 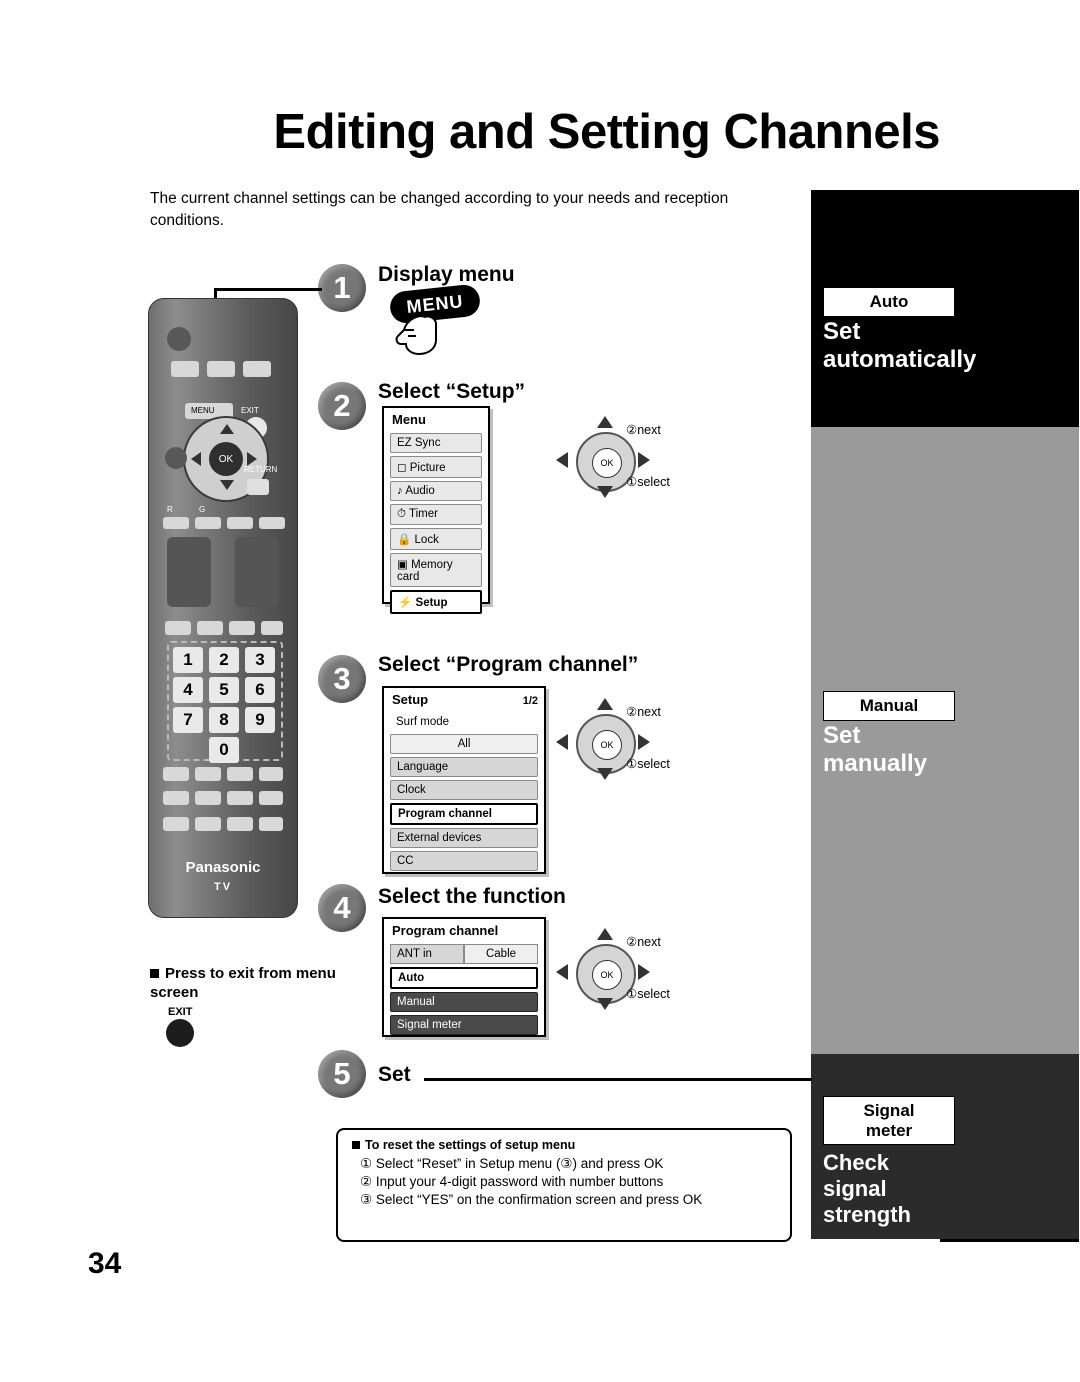 I want to click on nav-next-num-1: ②, so click(x=632, y=430).